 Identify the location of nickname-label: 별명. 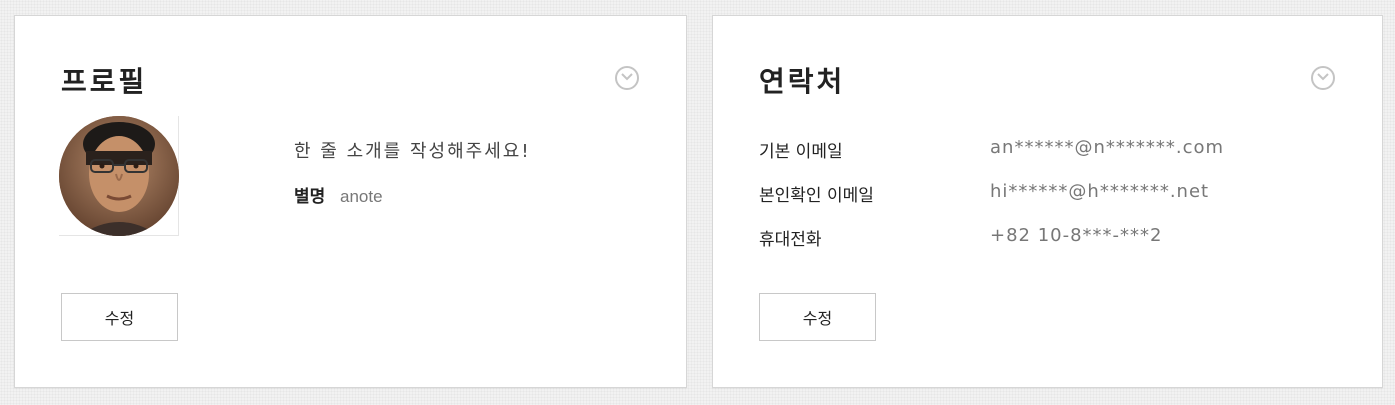
(310, 197).